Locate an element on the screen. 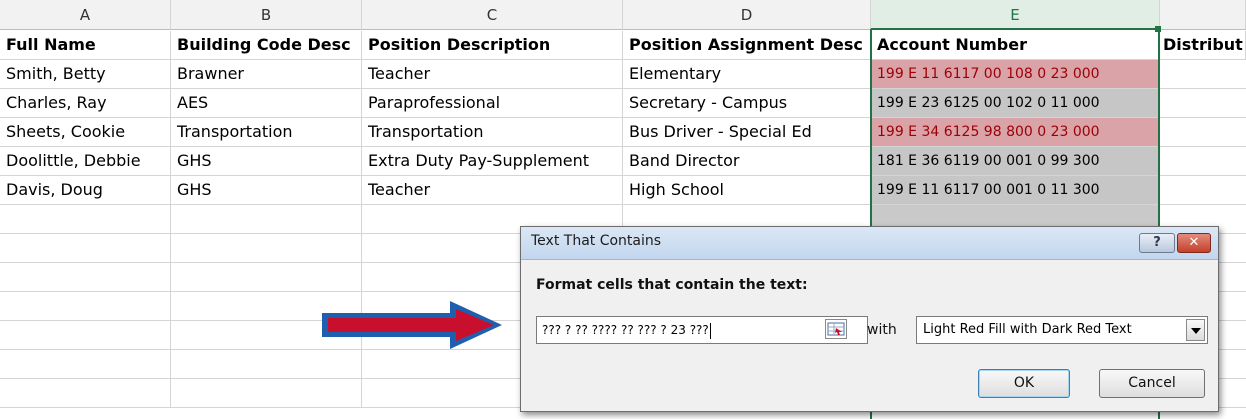  cell-account-number: 199 E 11 6117 00 001 0 11 300 is located at coordinates (1015, 190).